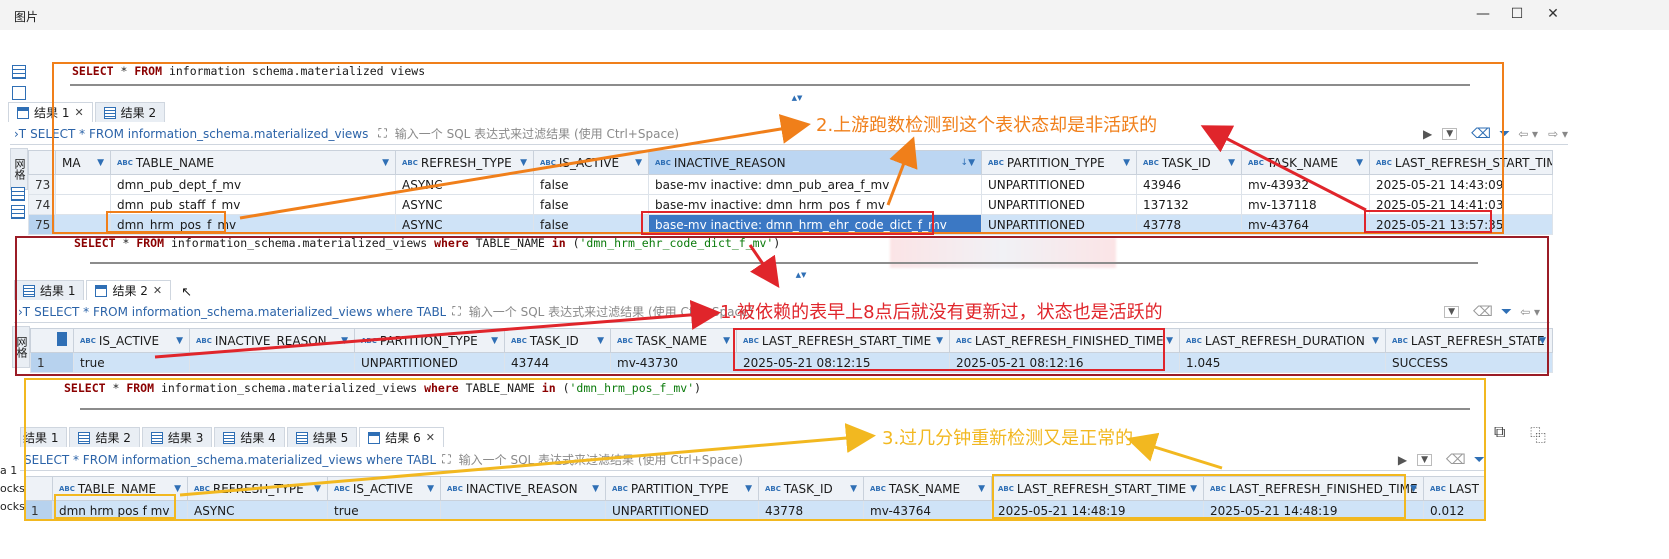 Image resolution: width=1669 pixels, height=559 pixels. I want to click on annotation-note-3: 3.过几分钟重新检测又是正常的, so click(1008, 438).